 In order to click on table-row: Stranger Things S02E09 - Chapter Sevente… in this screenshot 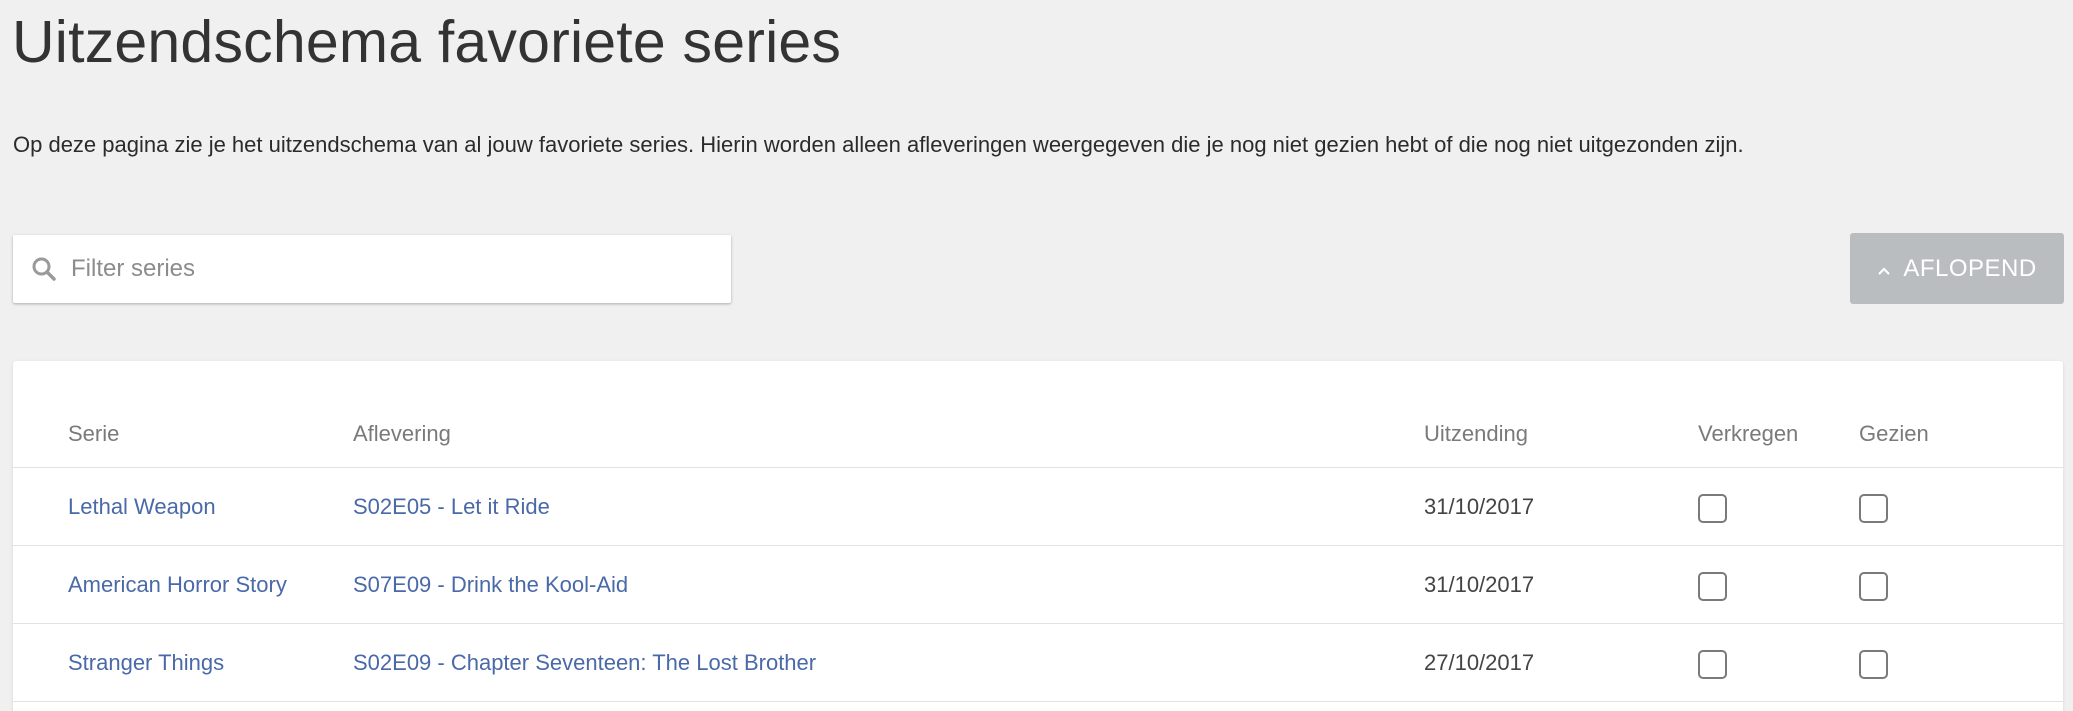, I will do `click(1038, 662)`.